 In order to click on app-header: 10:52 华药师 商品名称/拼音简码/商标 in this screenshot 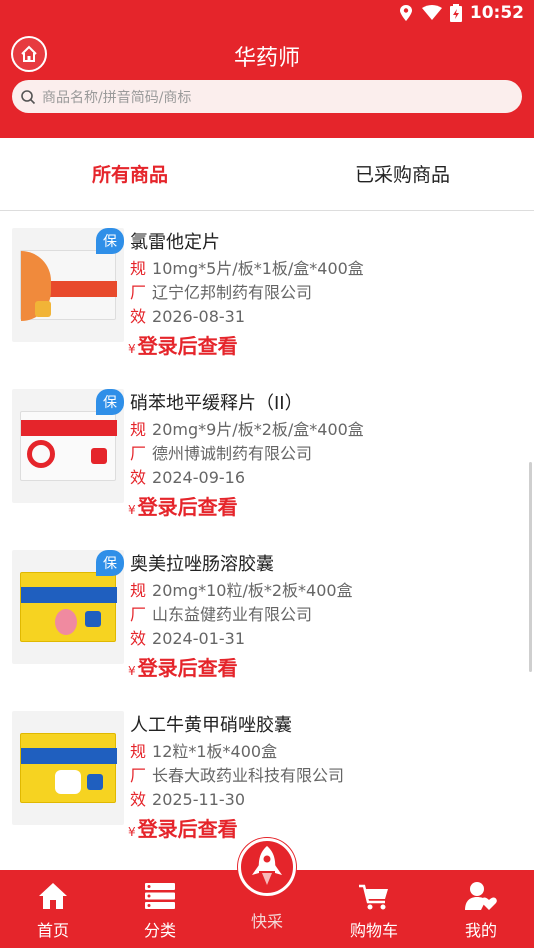, I will do `click(267, 69)`.